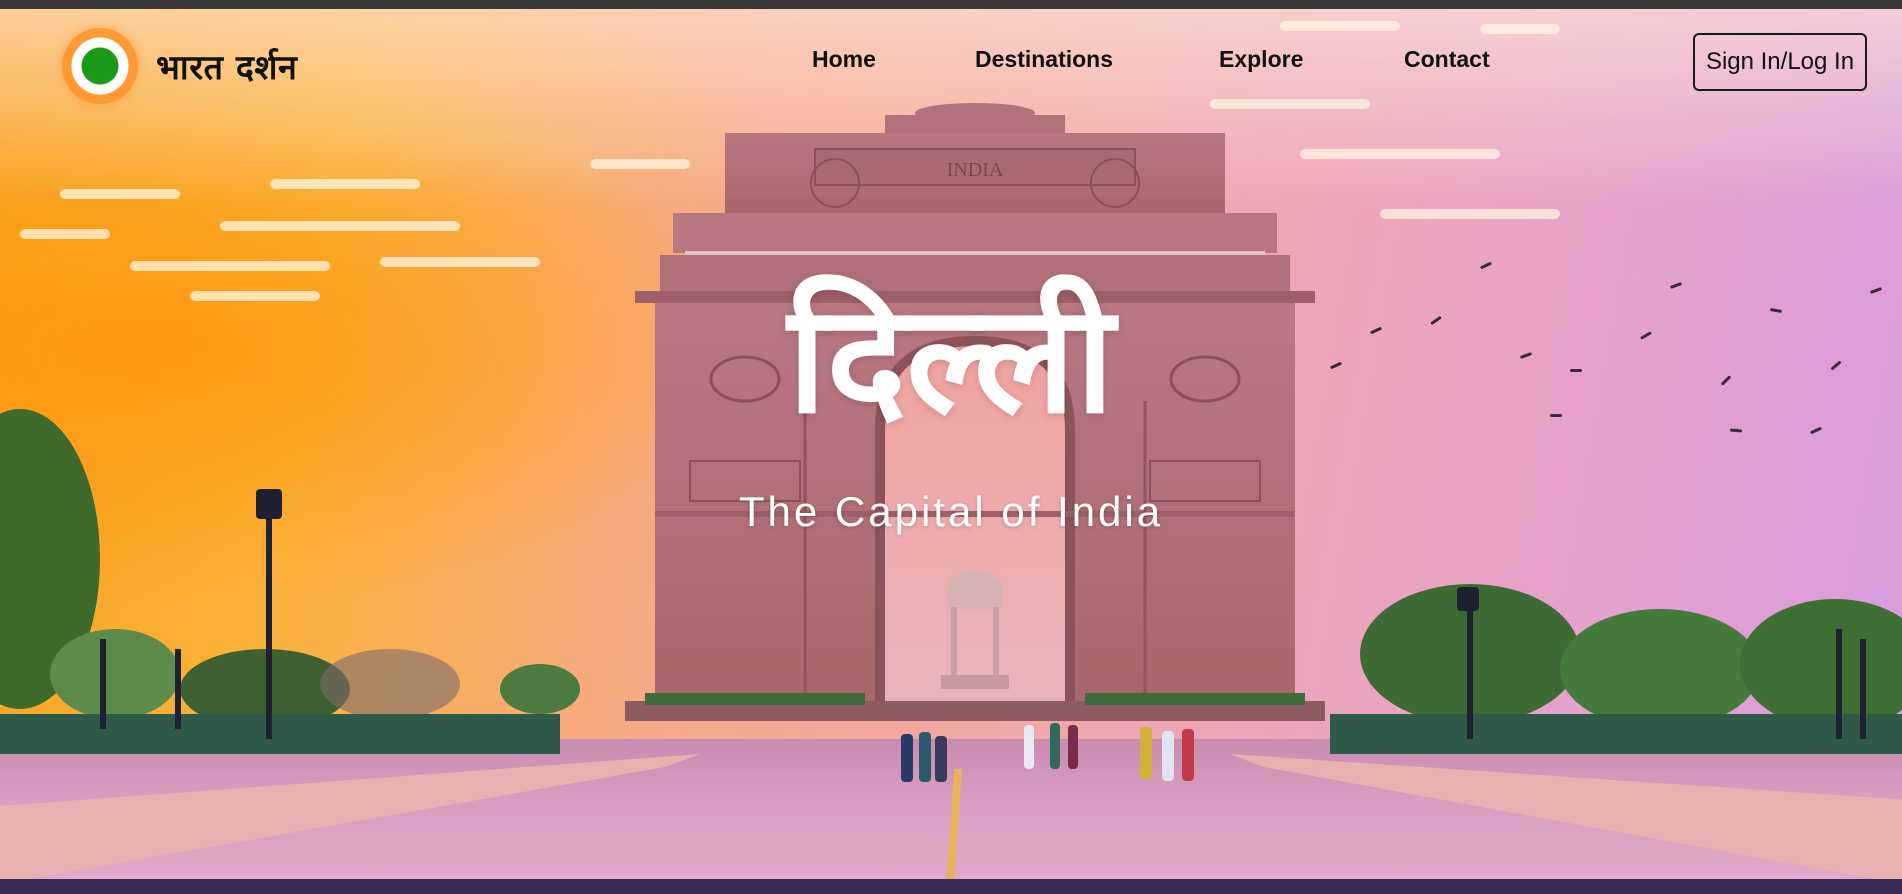  I want to click on hero-subtitle: The Capital of India, so click(951, 511).